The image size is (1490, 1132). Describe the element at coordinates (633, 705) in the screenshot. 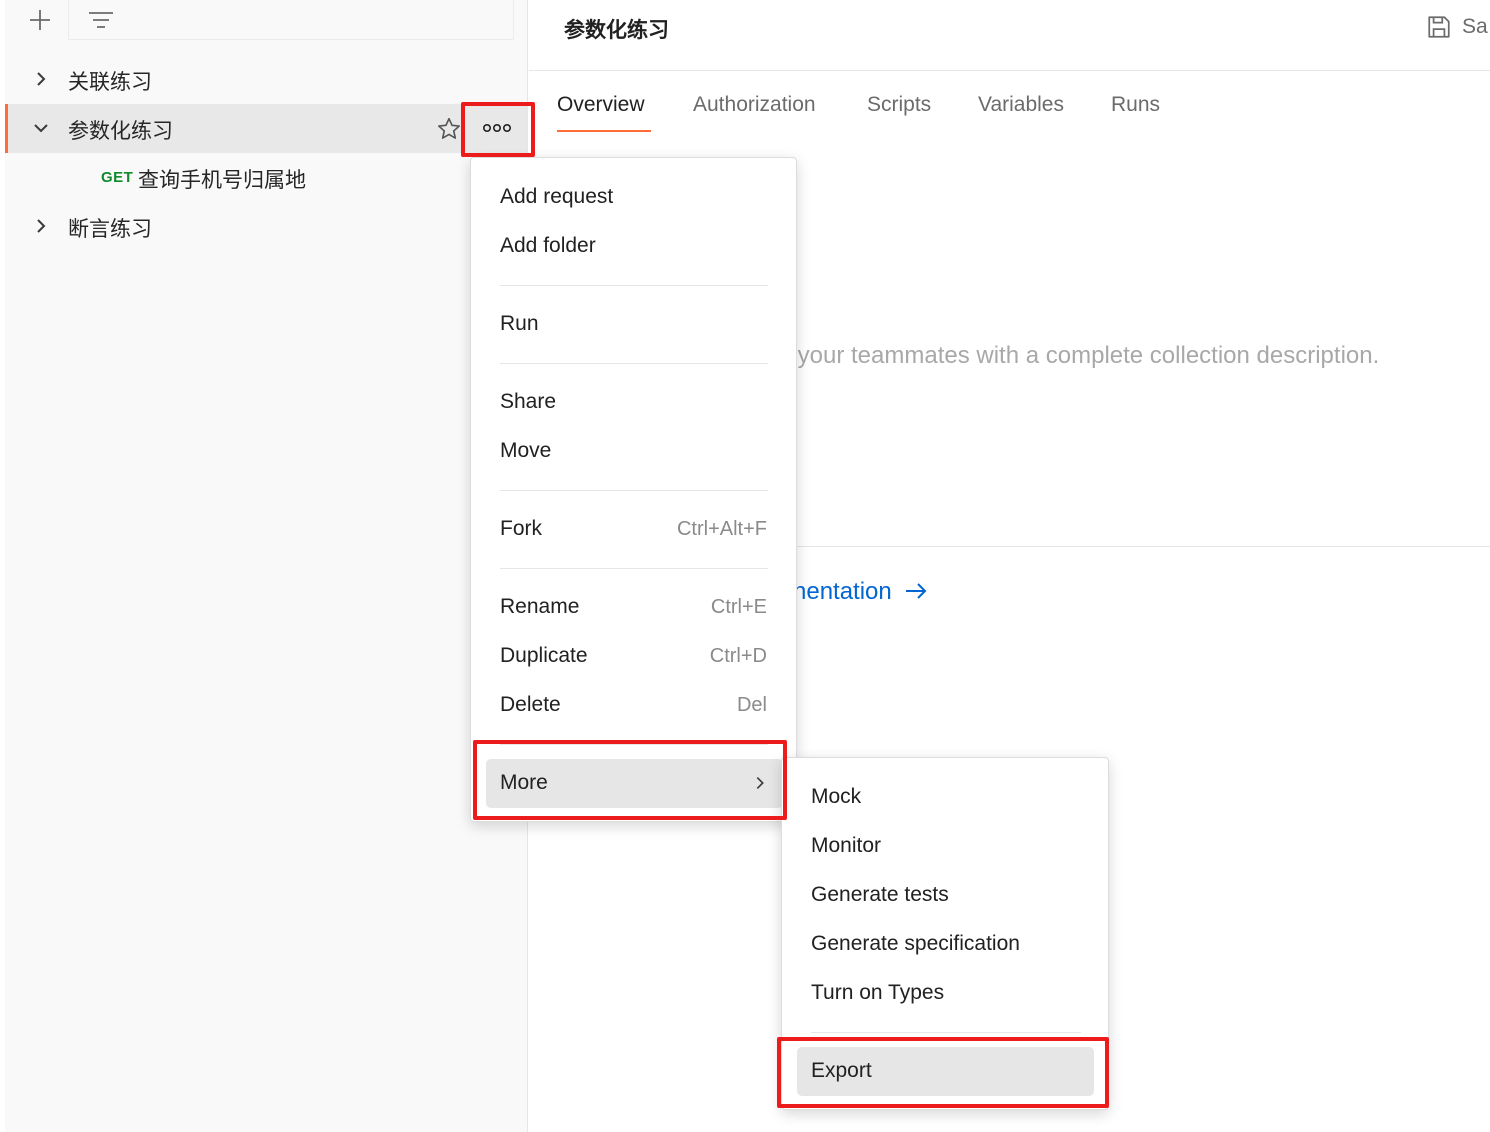

I see `menu-item-delete: Delete Del` at that location.